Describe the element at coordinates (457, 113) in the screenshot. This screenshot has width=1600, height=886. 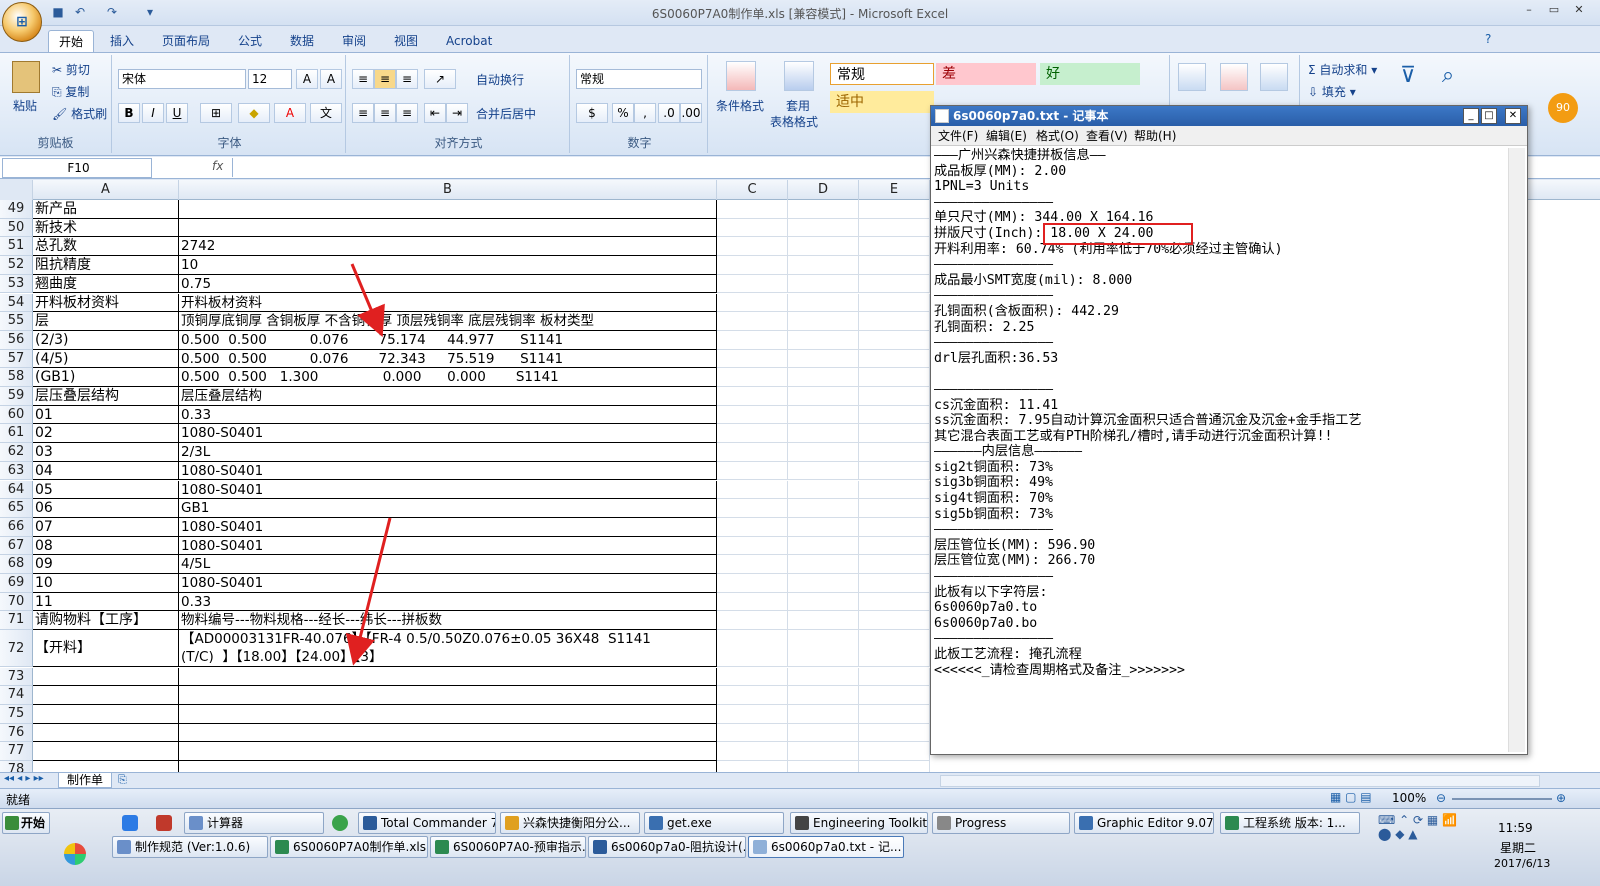
I see `increase-indent-icon: ⇥` at that location.